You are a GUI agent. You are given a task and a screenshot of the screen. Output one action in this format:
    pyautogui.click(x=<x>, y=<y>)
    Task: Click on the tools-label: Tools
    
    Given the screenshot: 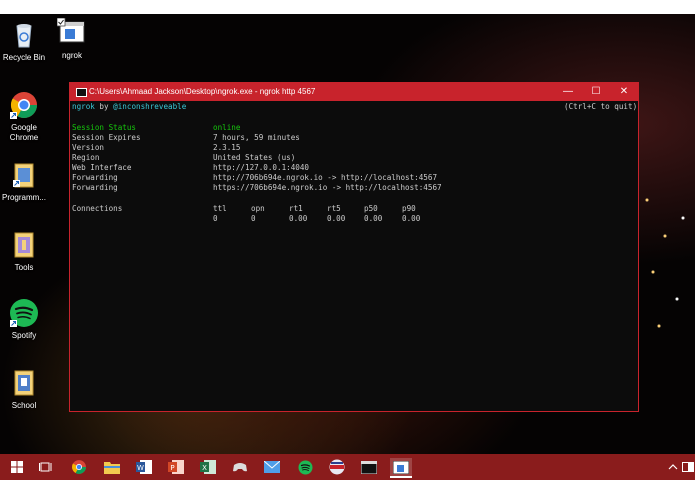 What is the action you would take?
    pyautogui.click(x=24, y=267)
    